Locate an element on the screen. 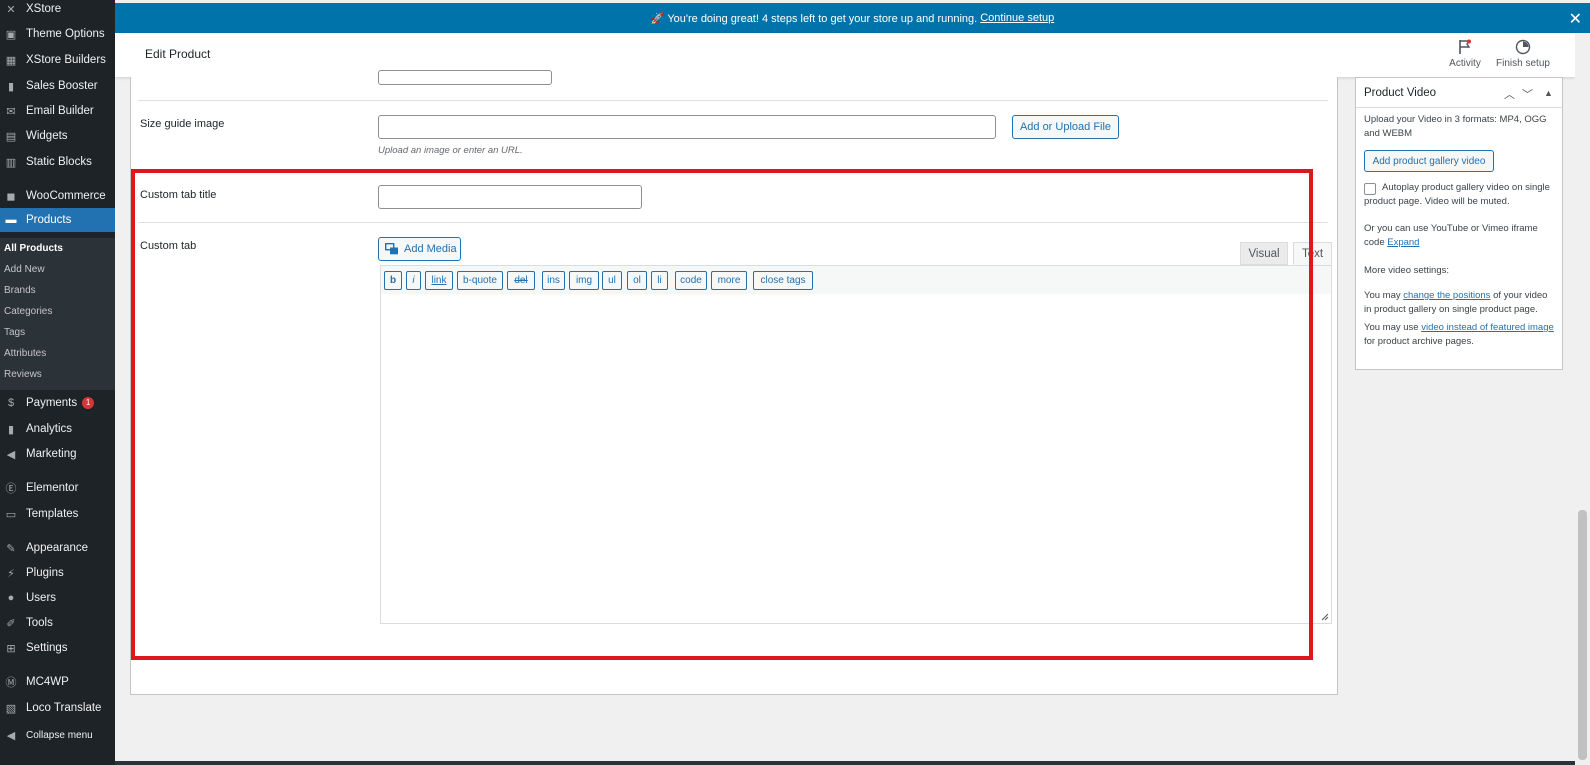 The image size is (1590, 765). product-video-title: Product Video is located at coordinates (1400, 93).